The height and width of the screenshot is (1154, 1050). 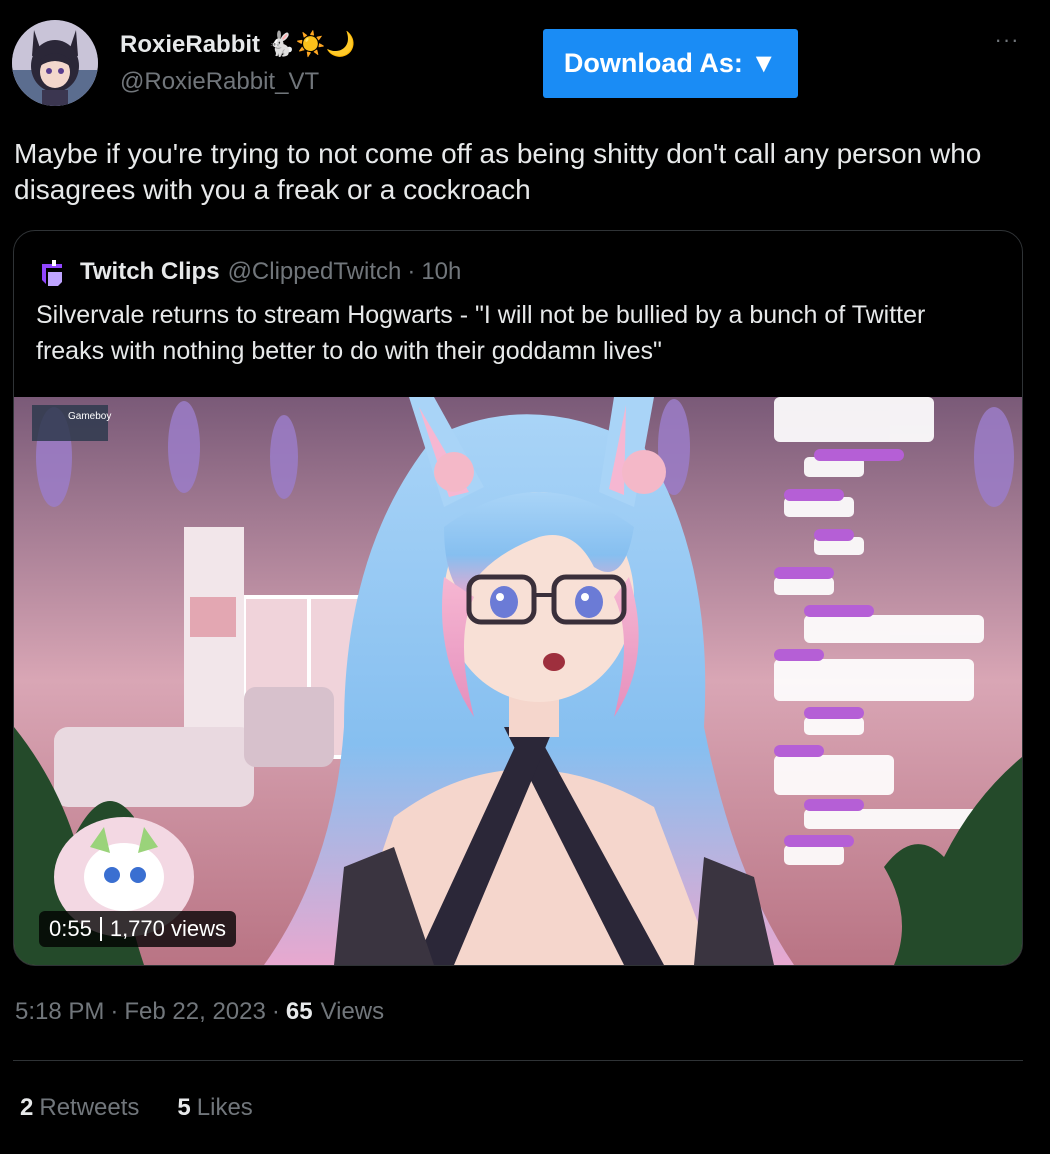 What do you see at coordinates (224, 1107) in the screenshot?
I see `likes-label: Likes` at bounding box center [224, 1107].